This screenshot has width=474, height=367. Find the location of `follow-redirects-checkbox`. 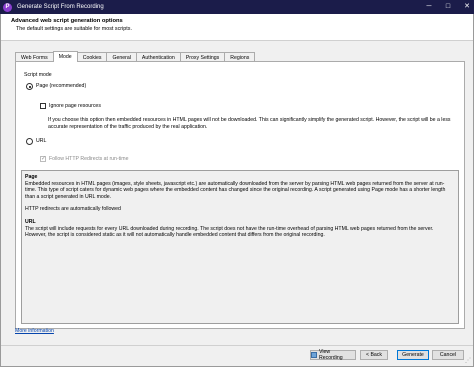

follow-redirects-checkbox is located at coordinates (43, 158).